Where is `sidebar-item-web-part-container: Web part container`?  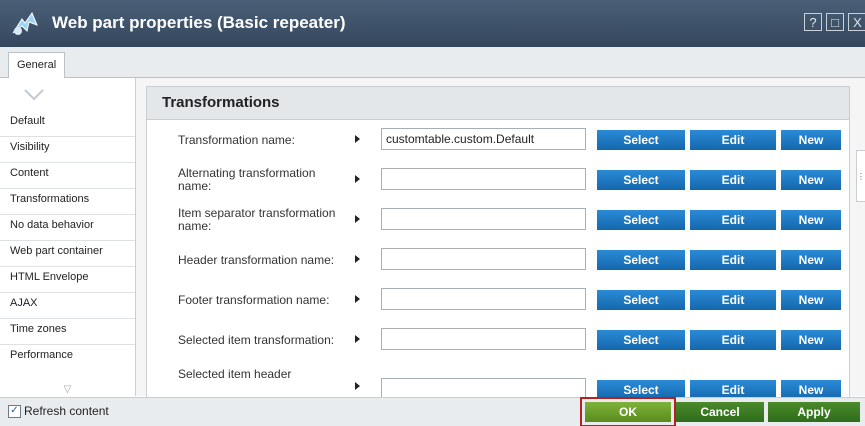 sidebar-item-web-part-container: Web part container is located at coordinates (67, 254).